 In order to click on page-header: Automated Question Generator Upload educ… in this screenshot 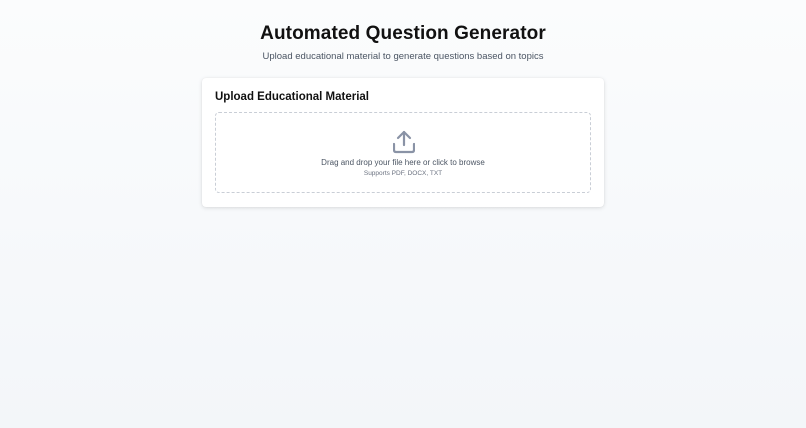, I will do `click(403, 32)`.